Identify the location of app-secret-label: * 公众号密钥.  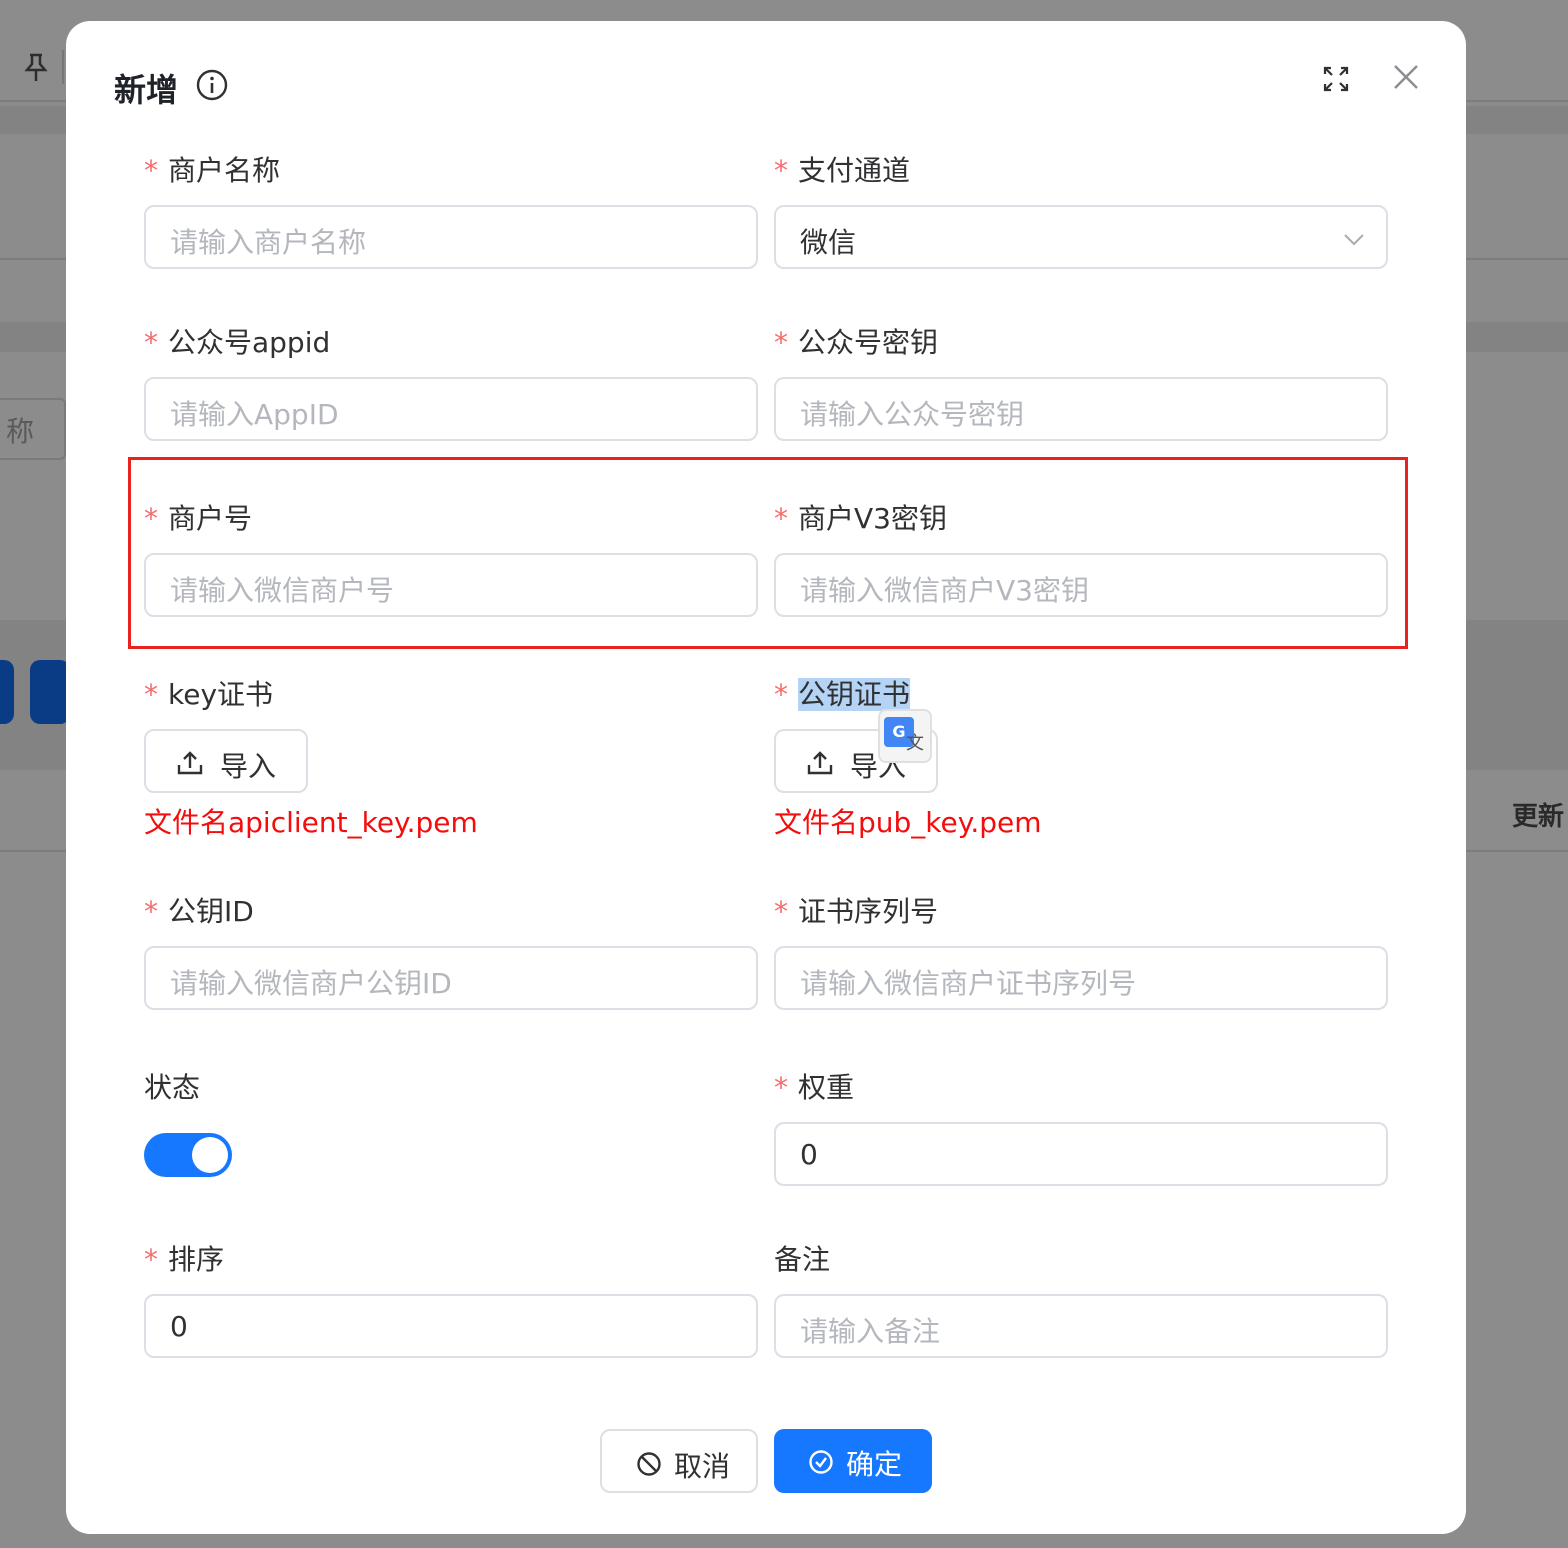
(856, 342).